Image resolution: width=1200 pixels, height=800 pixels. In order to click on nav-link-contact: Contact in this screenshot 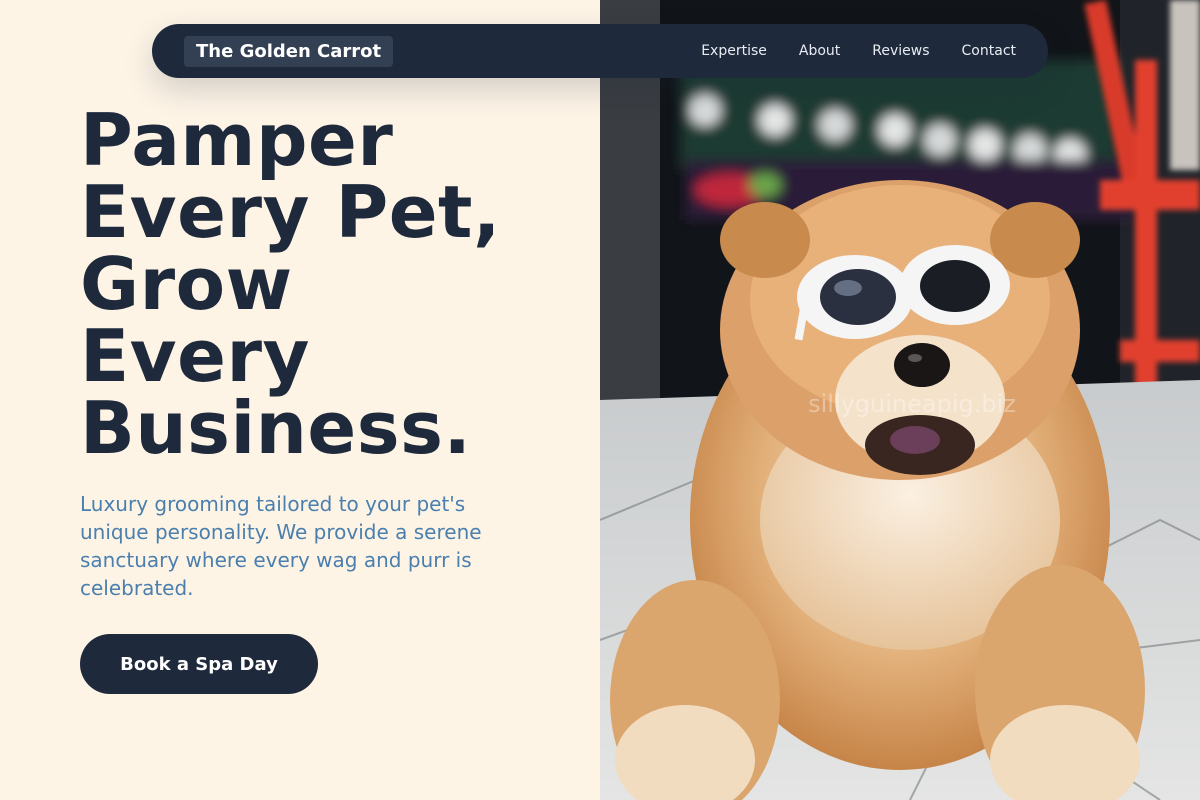, I will do `click(989, 51)`.